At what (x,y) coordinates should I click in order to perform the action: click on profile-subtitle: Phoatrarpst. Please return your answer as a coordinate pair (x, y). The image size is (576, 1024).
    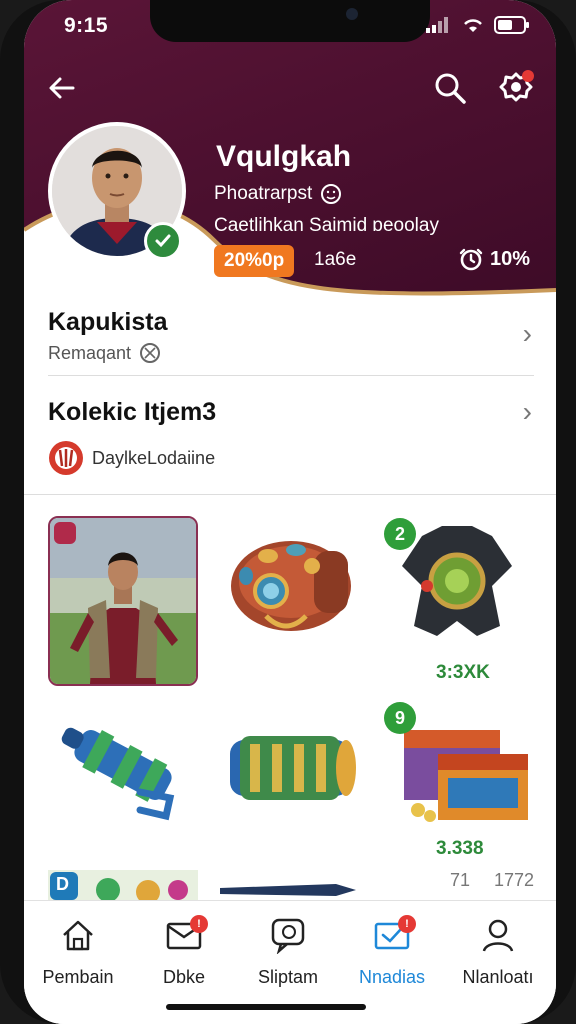
    Looking at the image, I should click on (263, 193).